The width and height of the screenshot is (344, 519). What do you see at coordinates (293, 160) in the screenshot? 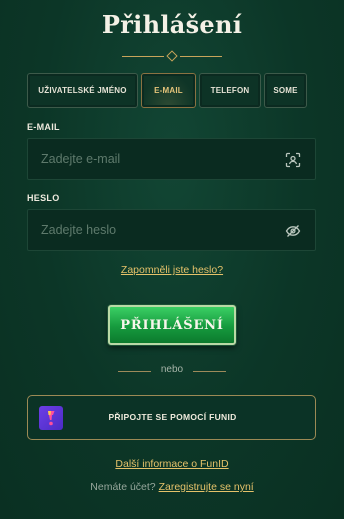
I see `scan-icon` at bounding box center [293, 160].